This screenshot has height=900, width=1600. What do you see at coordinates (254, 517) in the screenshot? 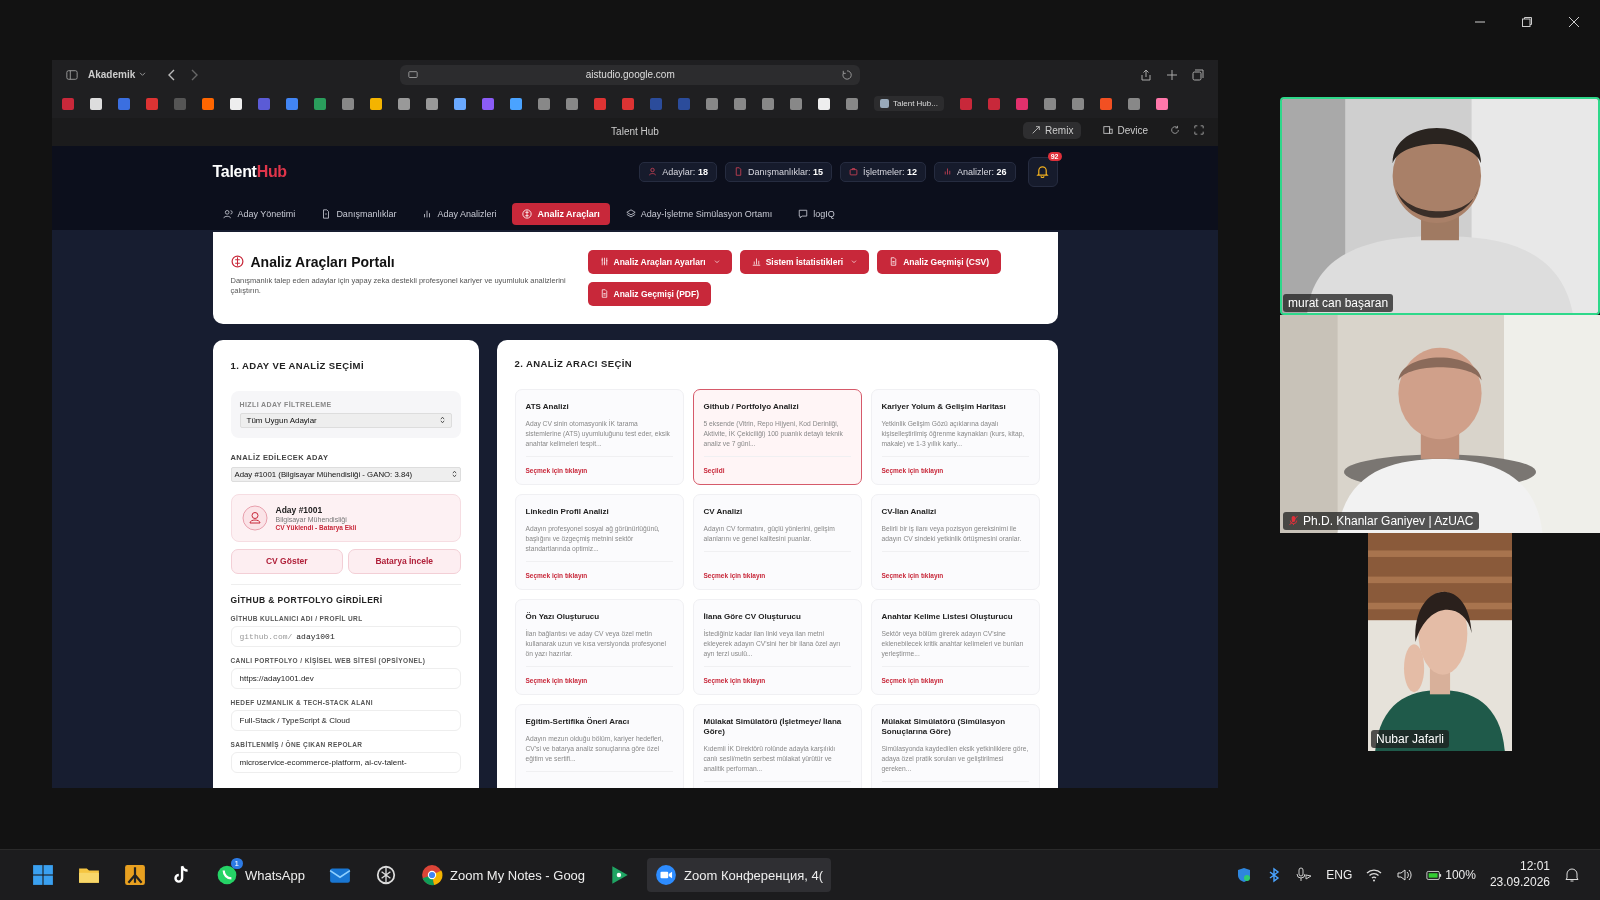
I see `user-avatar-icon` at bounding box center [254, 517].